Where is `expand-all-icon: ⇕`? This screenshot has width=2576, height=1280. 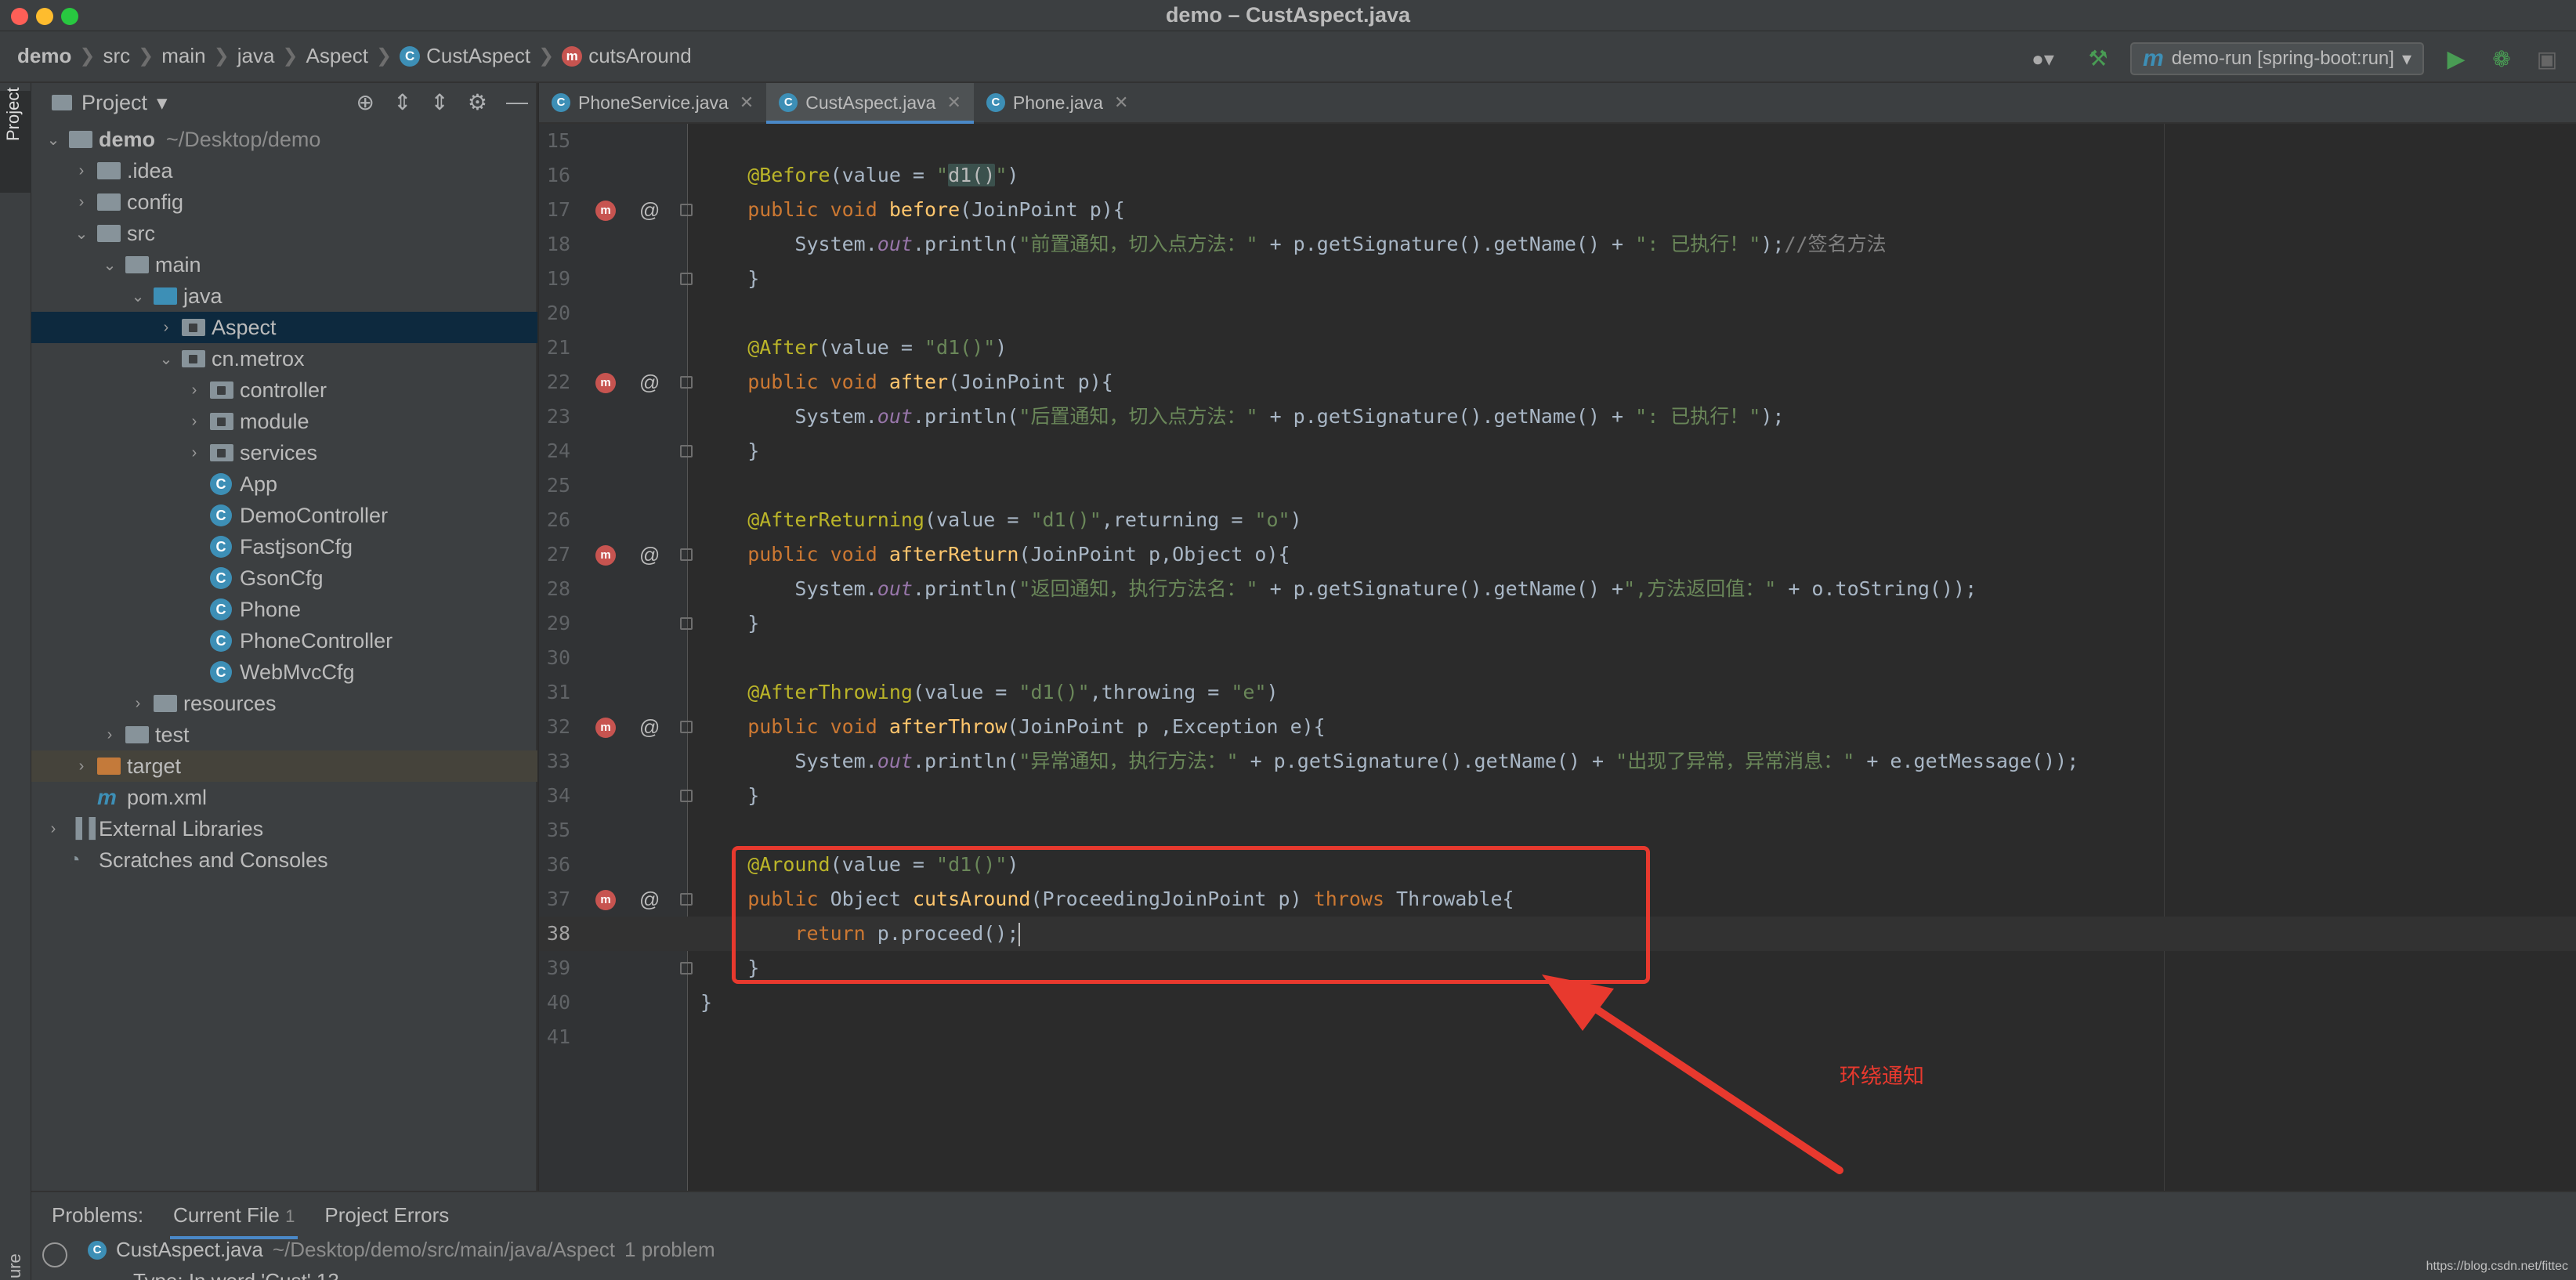
expand-all-icon: ⇕ is located at coordinates (402, 102).